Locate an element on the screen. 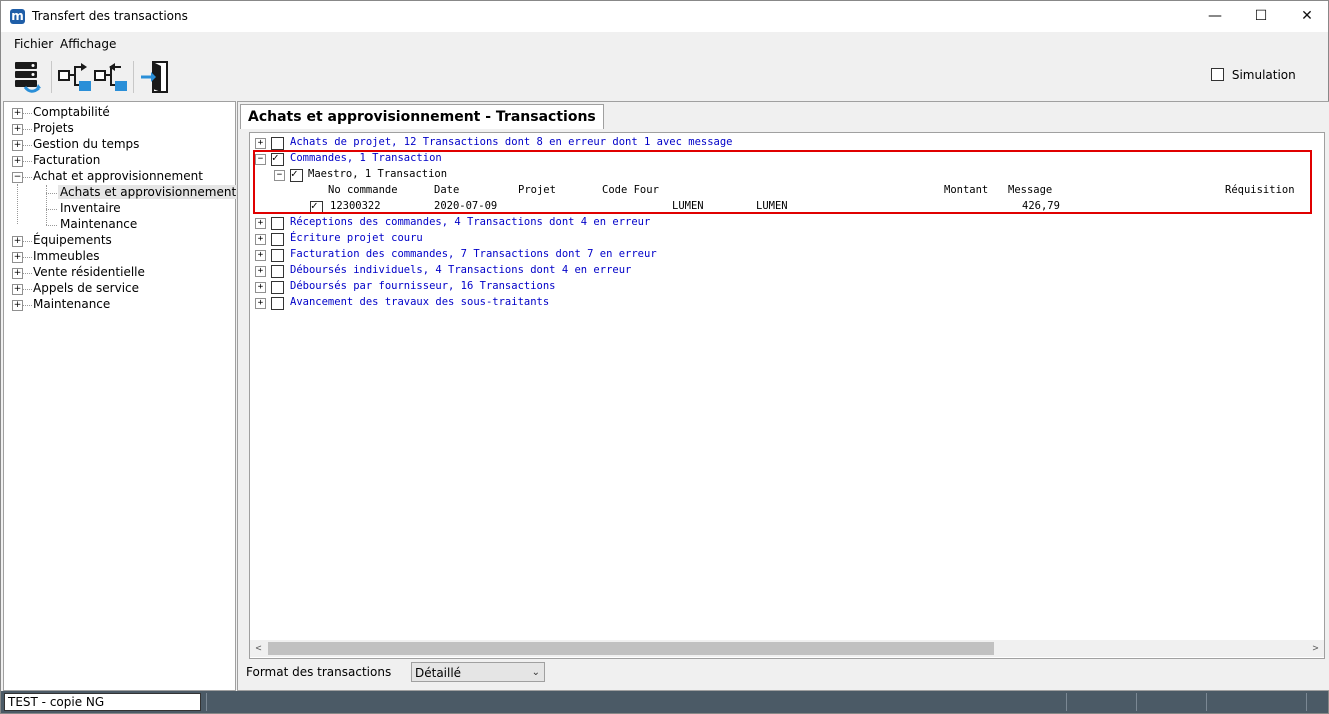 Image resolution: width=1329 pixels, height=714 pixels. transaction-group-label: Écriture projet couru is located at coordinates (356, 238).